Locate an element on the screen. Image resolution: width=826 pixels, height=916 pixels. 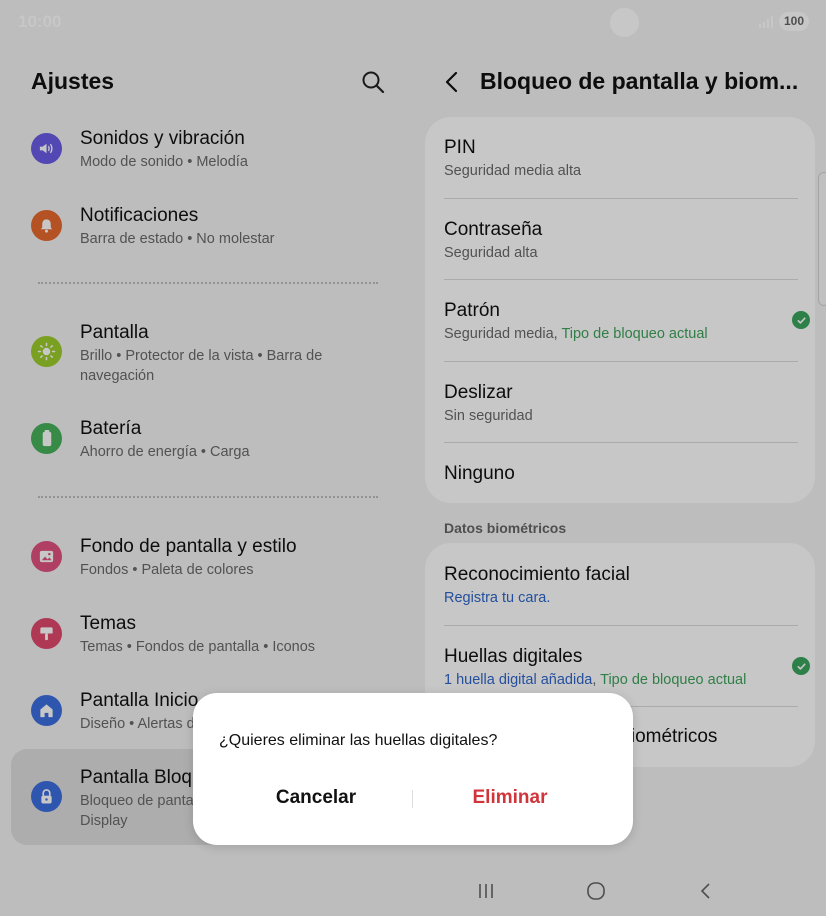
cancel-button: Cancelar is located at coordinates (316, 800).